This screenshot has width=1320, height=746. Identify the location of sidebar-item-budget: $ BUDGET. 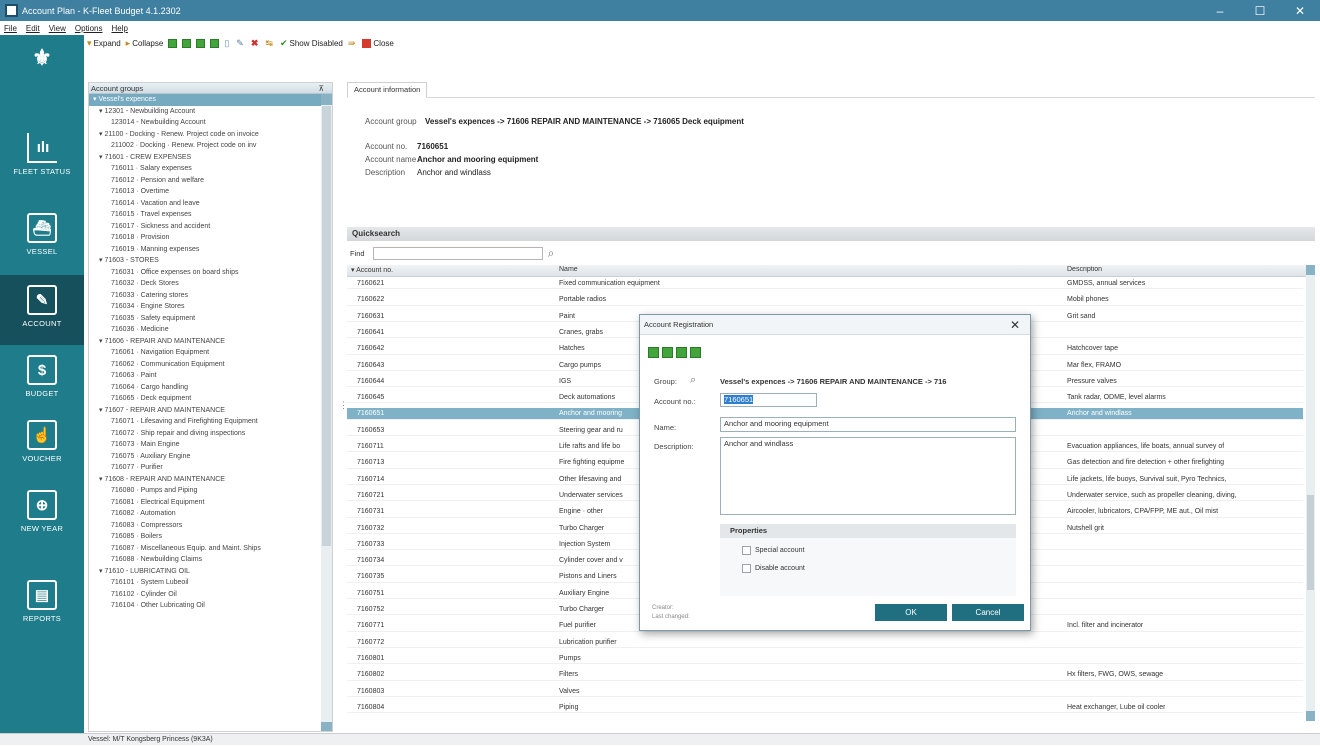
(42, 376).